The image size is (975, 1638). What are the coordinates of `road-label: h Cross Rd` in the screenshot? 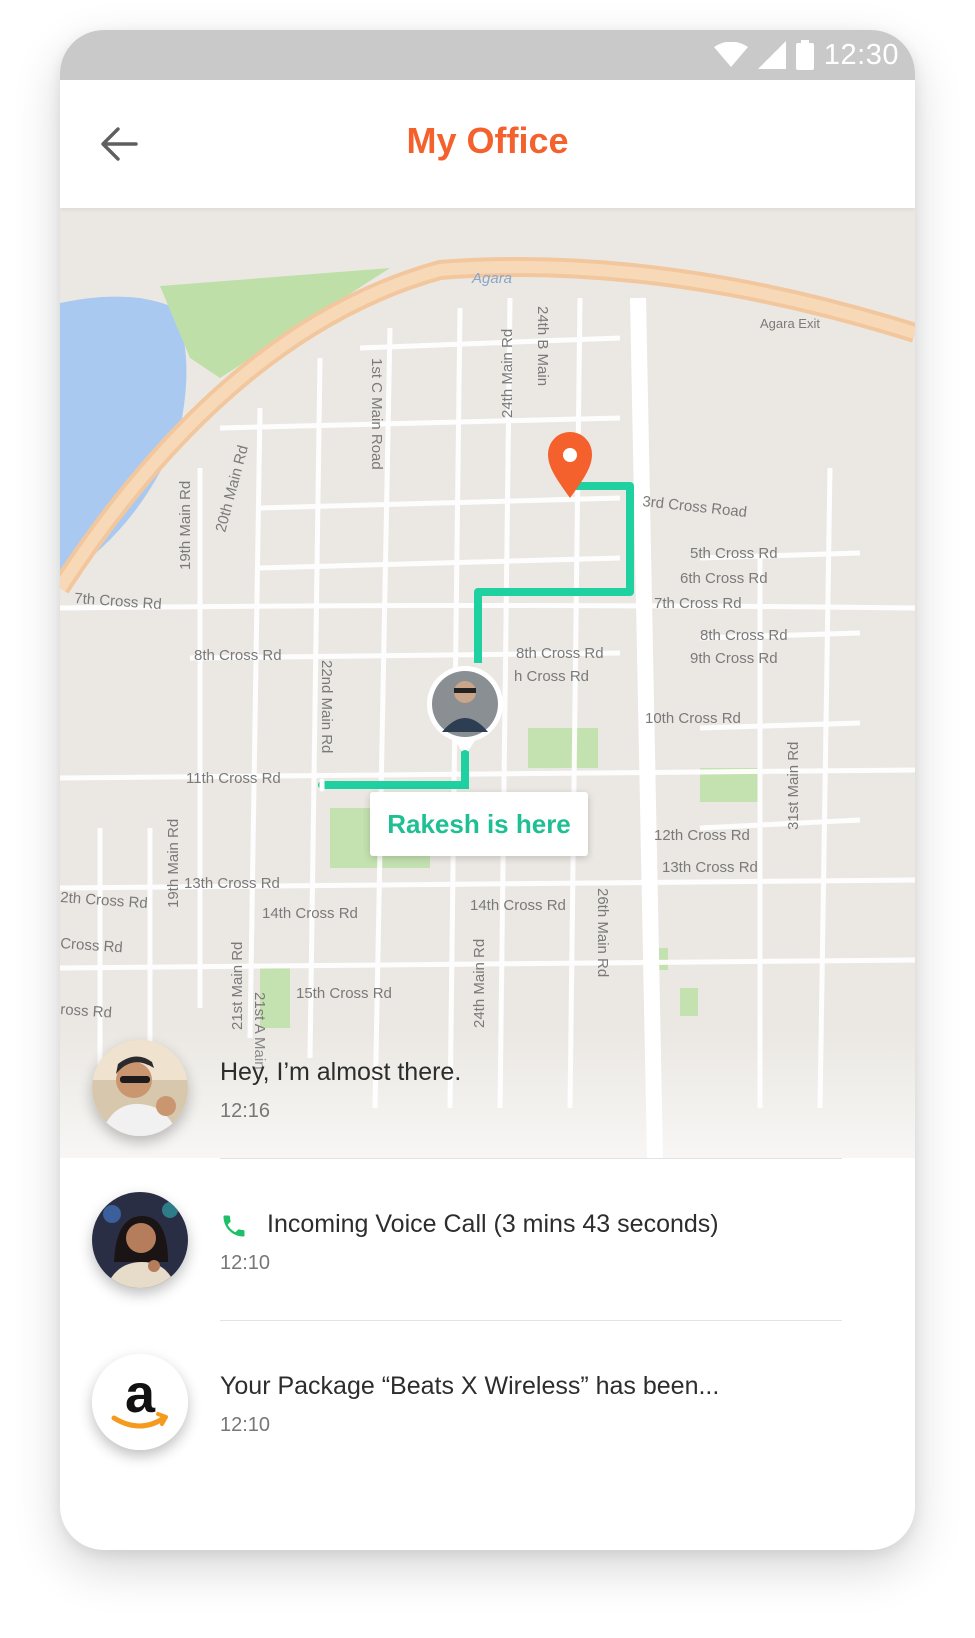 It's located at (551, 676).